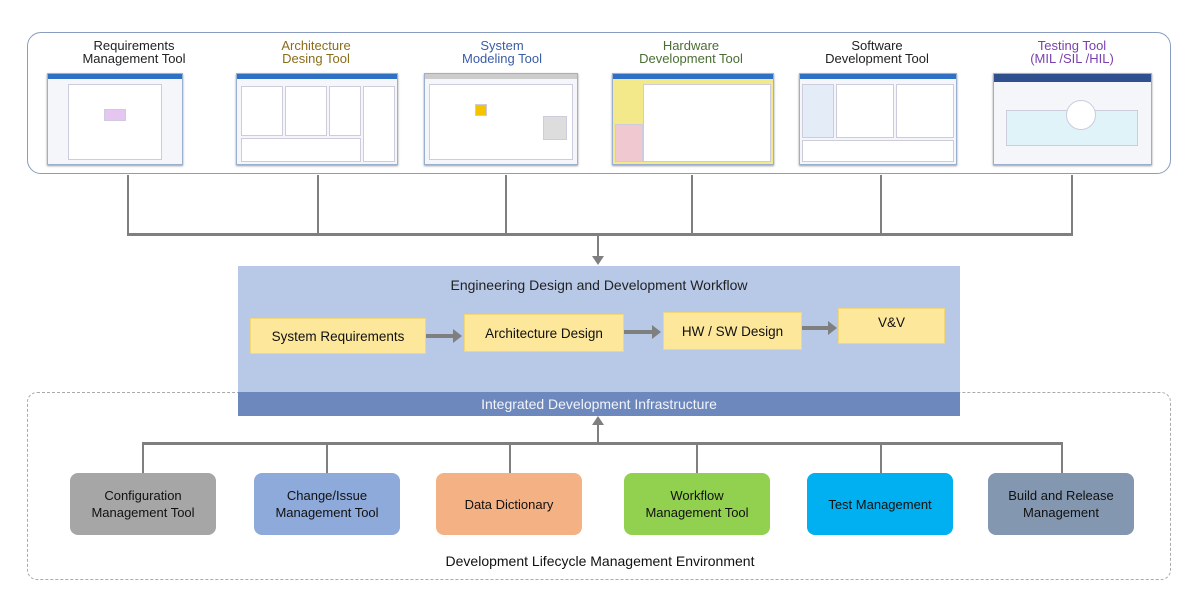  What do you see at coordinates (880, 504) in the screenshot?
I see `module-test-management: Test Management` at bounding box center [880, 504].